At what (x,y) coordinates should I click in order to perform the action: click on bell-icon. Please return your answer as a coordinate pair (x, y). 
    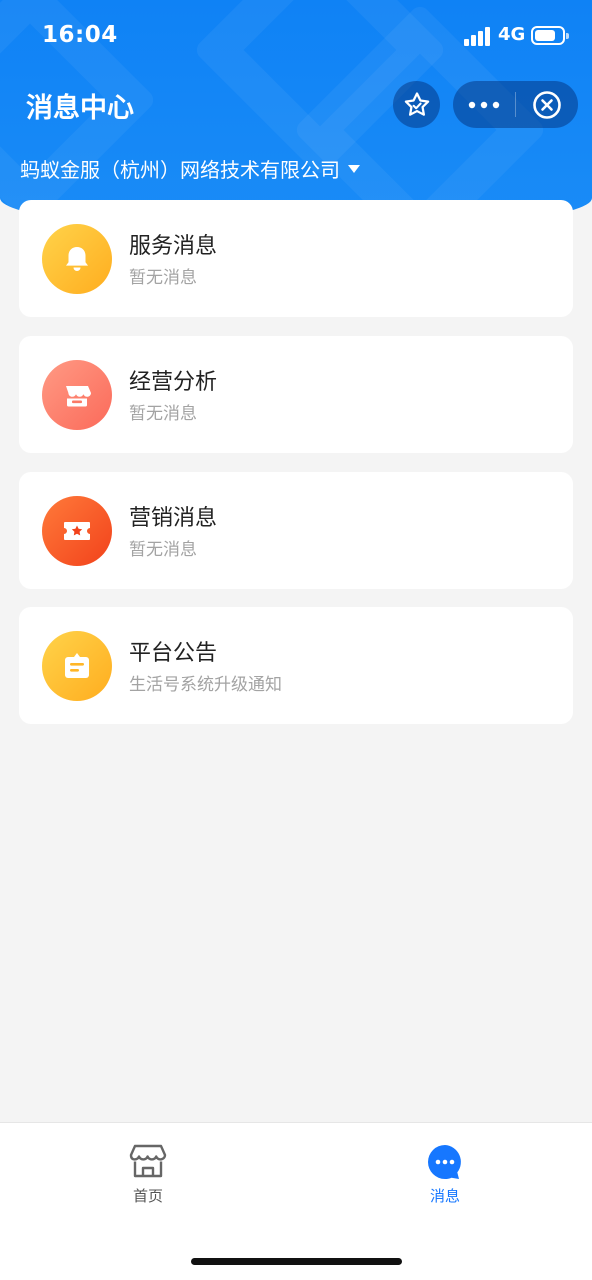
    Looking at the image, I should click on (77, 259).